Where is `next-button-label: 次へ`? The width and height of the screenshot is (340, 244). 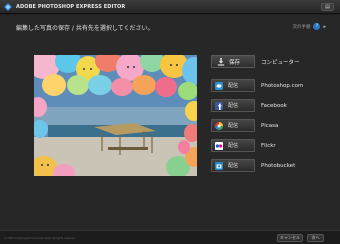 next-button-label: 次へ is located at coordinates (315, 237).